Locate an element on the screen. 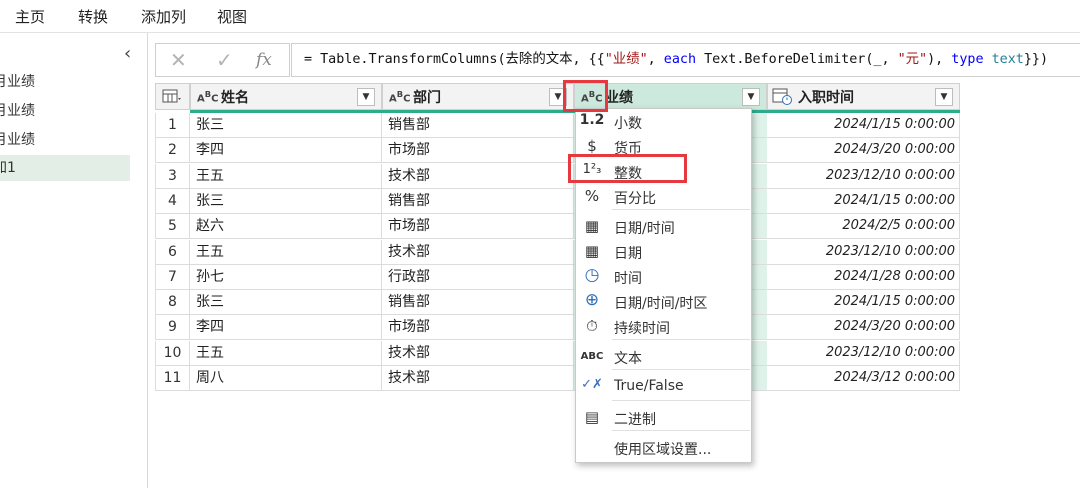 The image size is (1080, 488). menu-item-label: 持续时间 is located at coordinates (642, 329).